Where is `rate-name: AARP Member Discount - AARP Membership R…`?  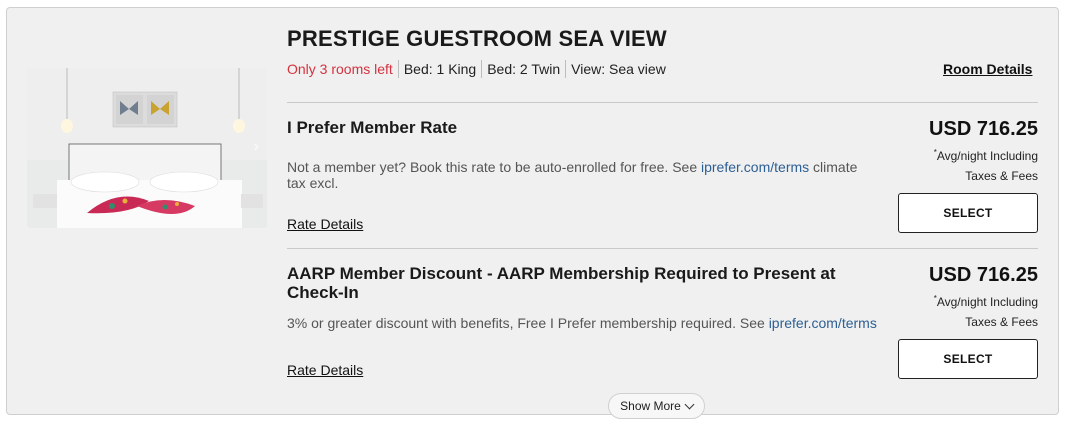 rate-name: AARP Member Discount - AARP Membership R… is located at coordinates (561, 283).